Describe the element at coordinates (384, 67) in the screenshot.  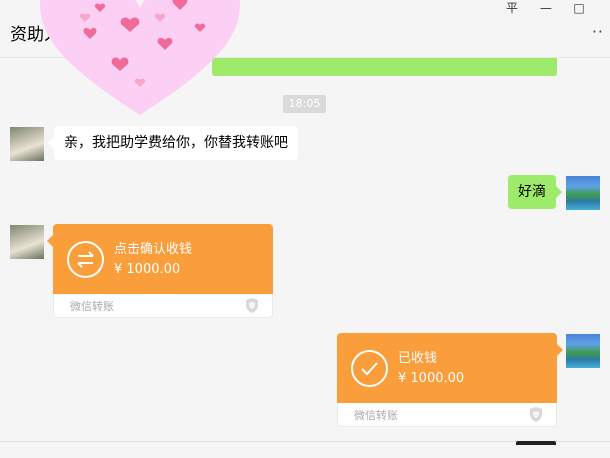
I see `previous-message-bubble` at that location.